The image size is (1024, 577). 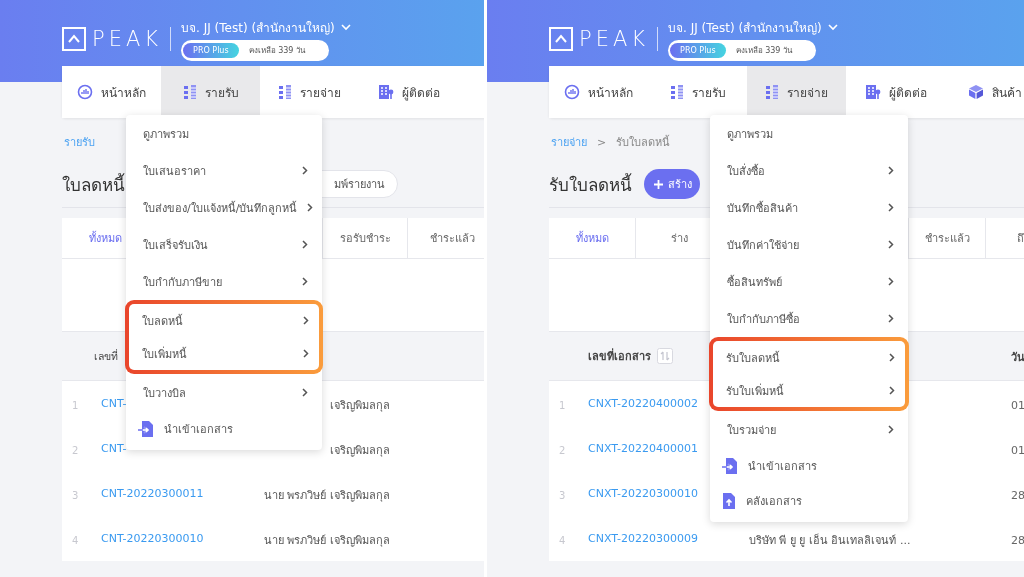 I want to click on menu-item: ใบรวมจ่าย, so click(x=809, y=429).